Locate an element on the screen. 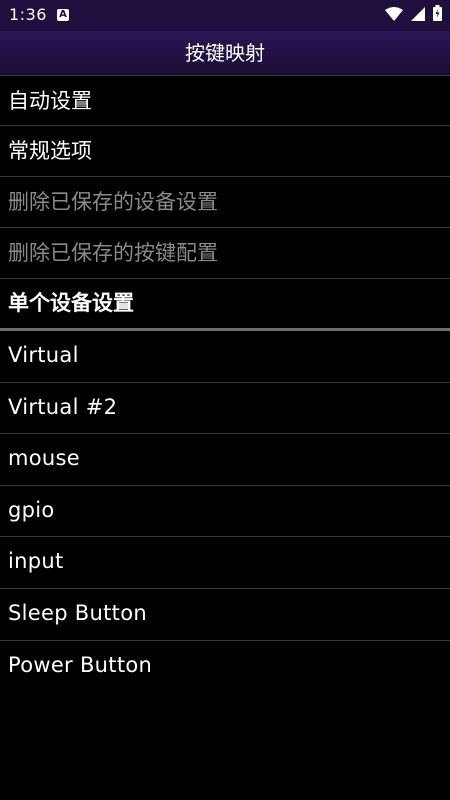 Image resolution: width=450 pixels, height=800 pixels. status-icons is located at coordinates (413, 15).